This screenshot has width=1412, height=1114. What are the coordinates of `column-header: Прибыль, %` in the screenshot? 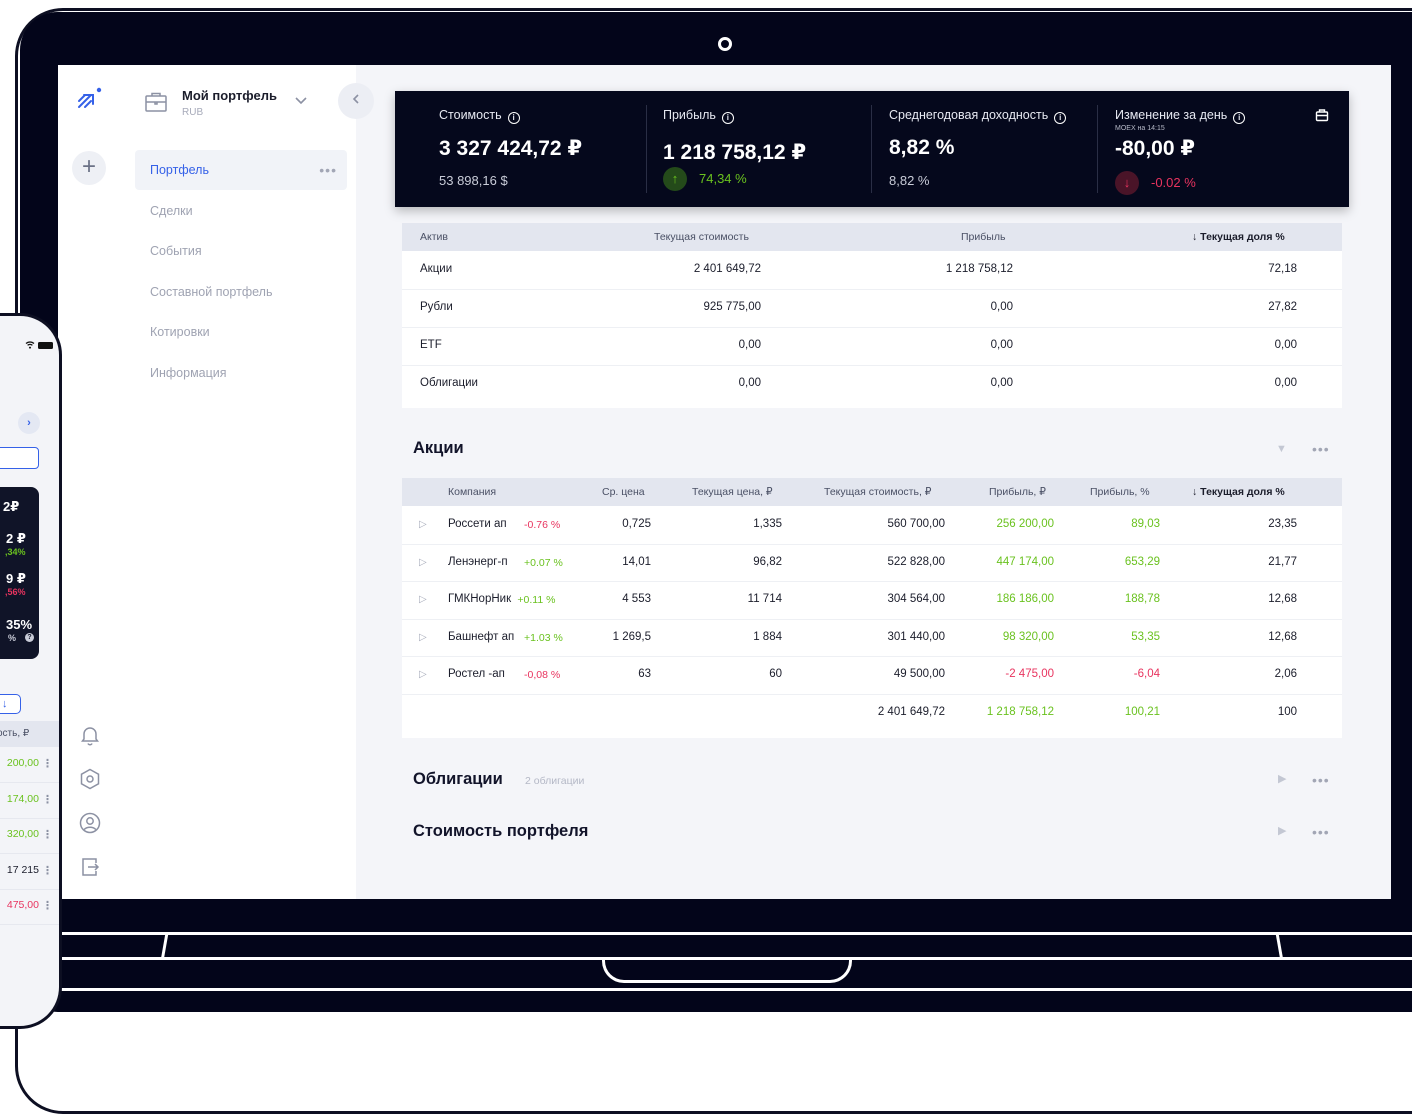 It's located at (1120, 492).